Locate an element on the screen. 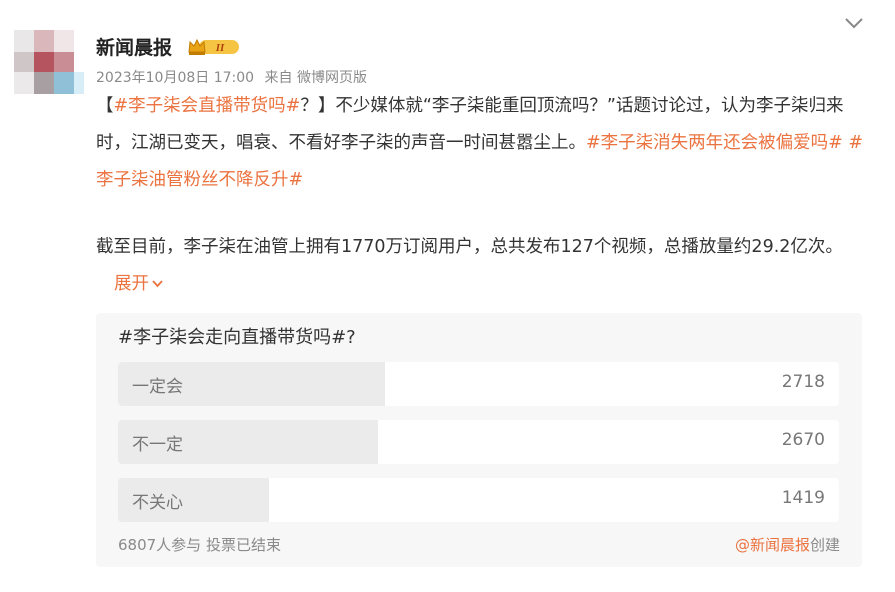 Image resolution: width=895 pixels, height=592 pixels. creator-suffix: 创建 is located at coordinates (824, 545).